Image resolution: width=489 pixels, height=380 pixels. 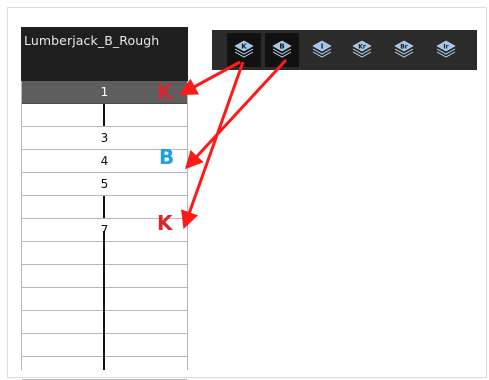 What do you see at coordinates (104, 138) in the screenshot?
I see `frame-number: 3` at bounding box center [104, 138].